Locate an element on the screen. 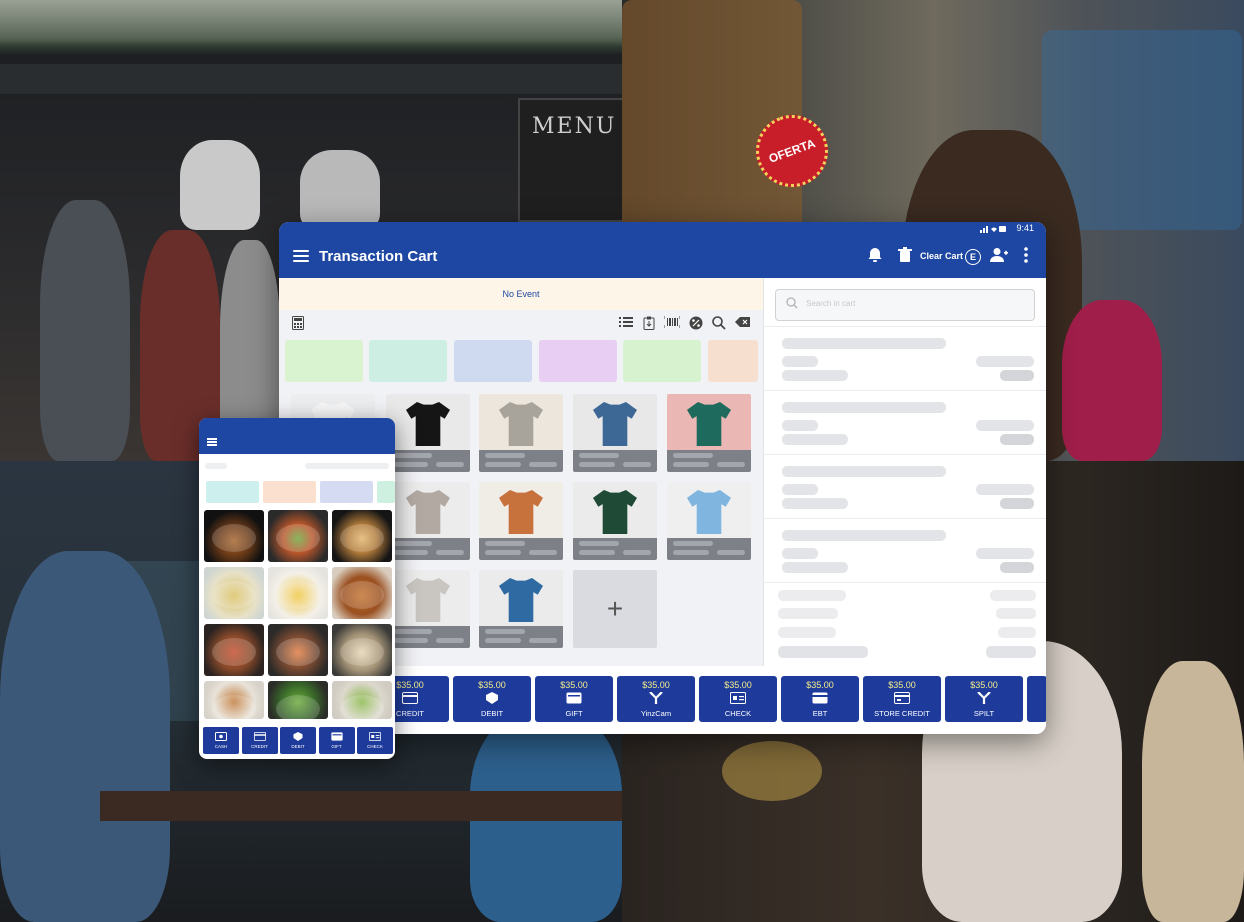  clothes-rack is located at coordinates (1193, 791).